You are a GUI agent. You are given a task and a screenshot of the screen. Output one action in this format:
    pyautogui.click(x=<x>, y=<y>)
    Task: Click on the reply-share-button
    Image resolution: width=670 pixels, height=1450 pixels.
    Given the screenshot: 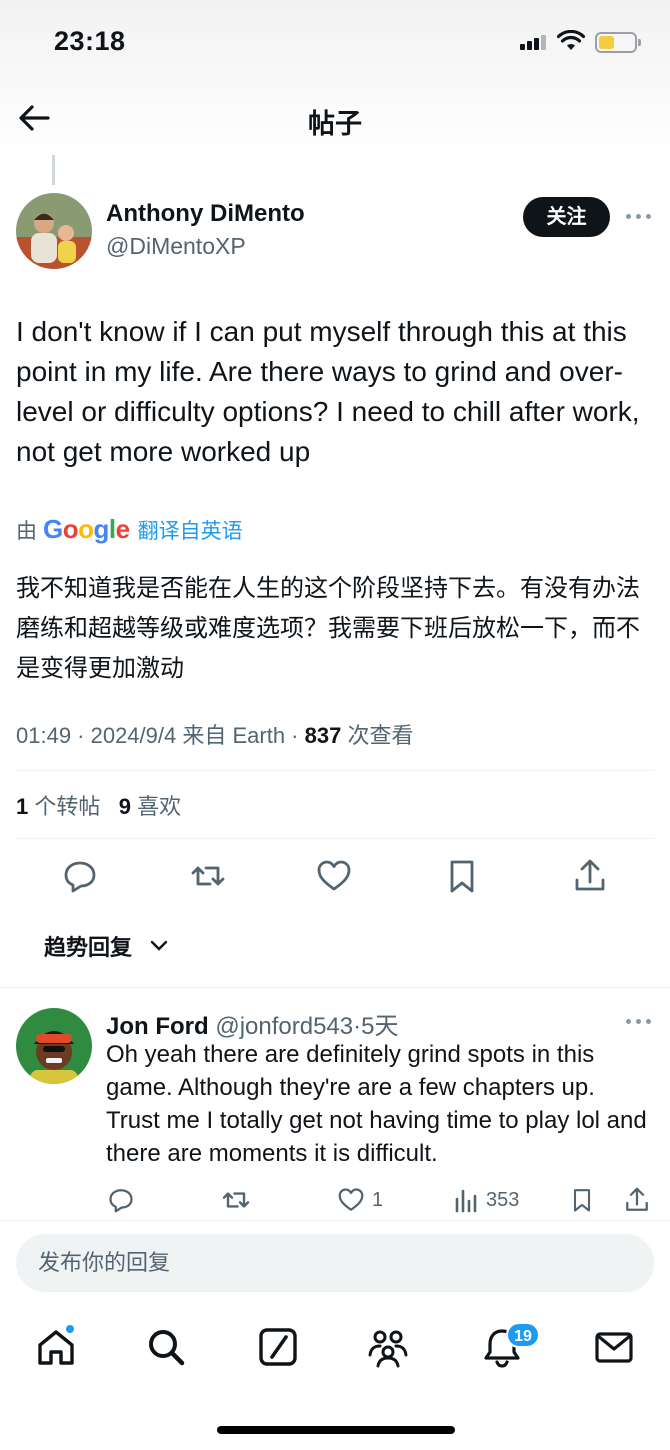 What is the action you would take?
    pyautogui.click(x=637, y=1200)
    